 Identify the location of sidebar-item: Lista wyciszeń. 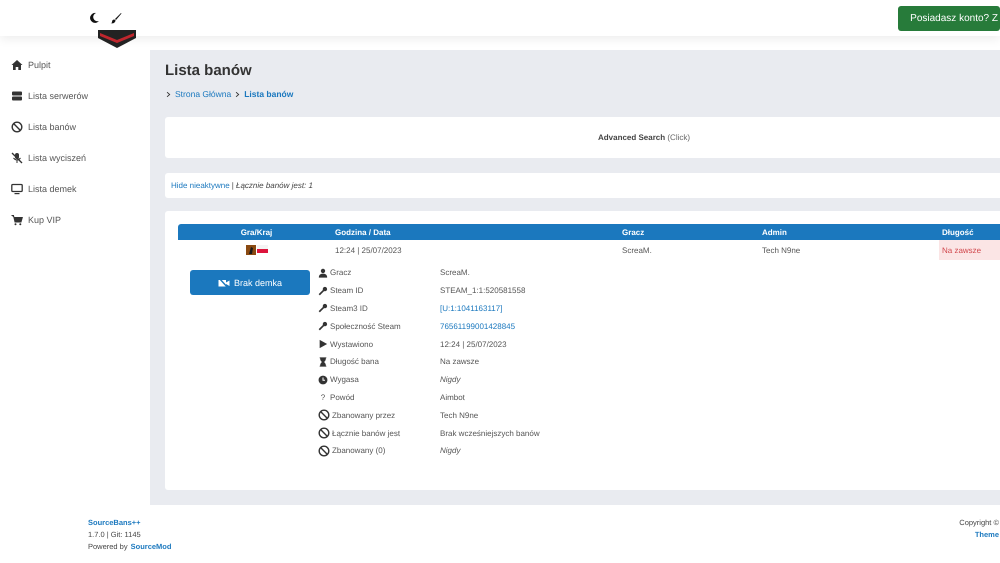
(75, 158).